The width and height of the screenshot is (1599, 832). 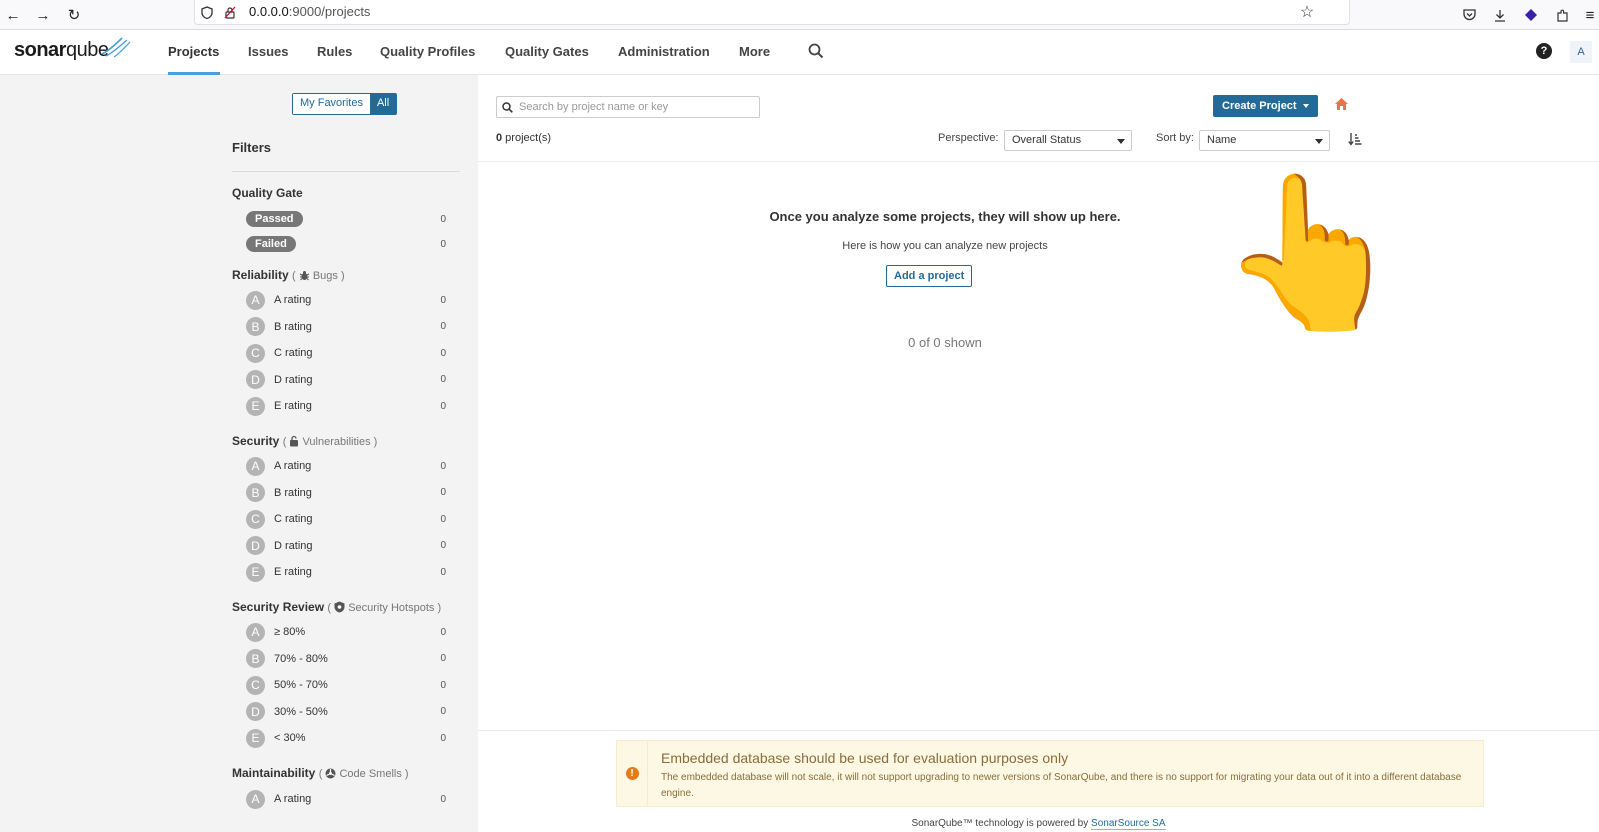 What do you see at coordinates (1311, 252) in the screenshot?
I see `pointing-hand-icon: 👆` at bounding box center [1311, 252].